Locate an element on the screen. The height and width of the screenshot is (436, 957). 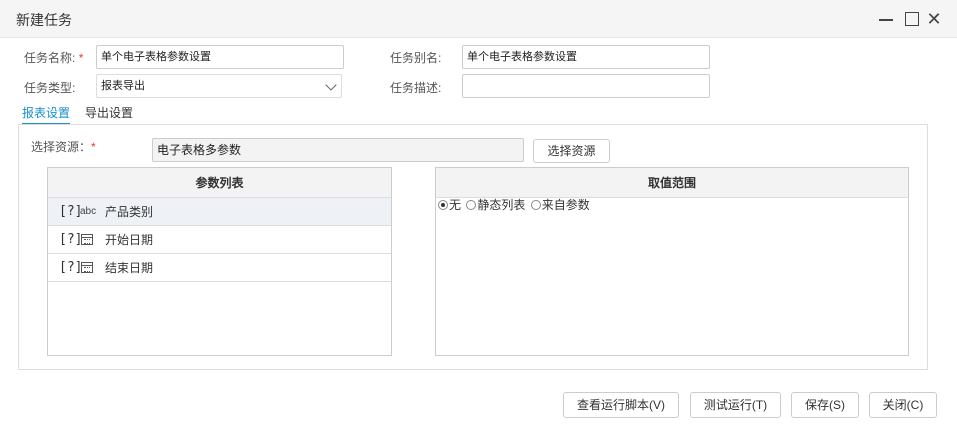
window-title: 新建任务 is located at coordinates (44, 20).